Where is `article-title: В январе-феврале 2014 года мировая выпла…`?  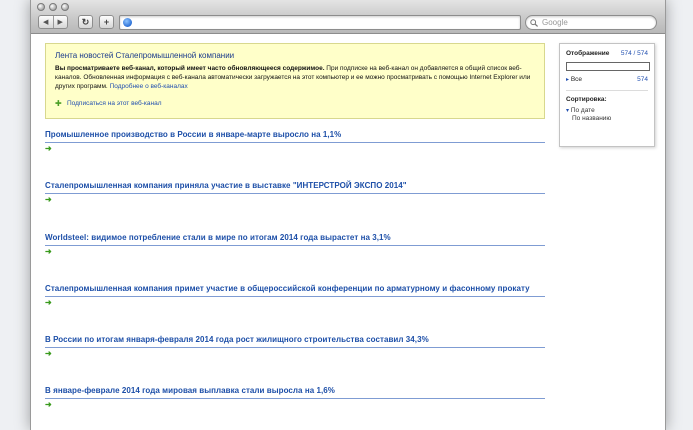 article-title: В январе-феврале 2014 года мировая выпла… is located at coordinates (295, 392).